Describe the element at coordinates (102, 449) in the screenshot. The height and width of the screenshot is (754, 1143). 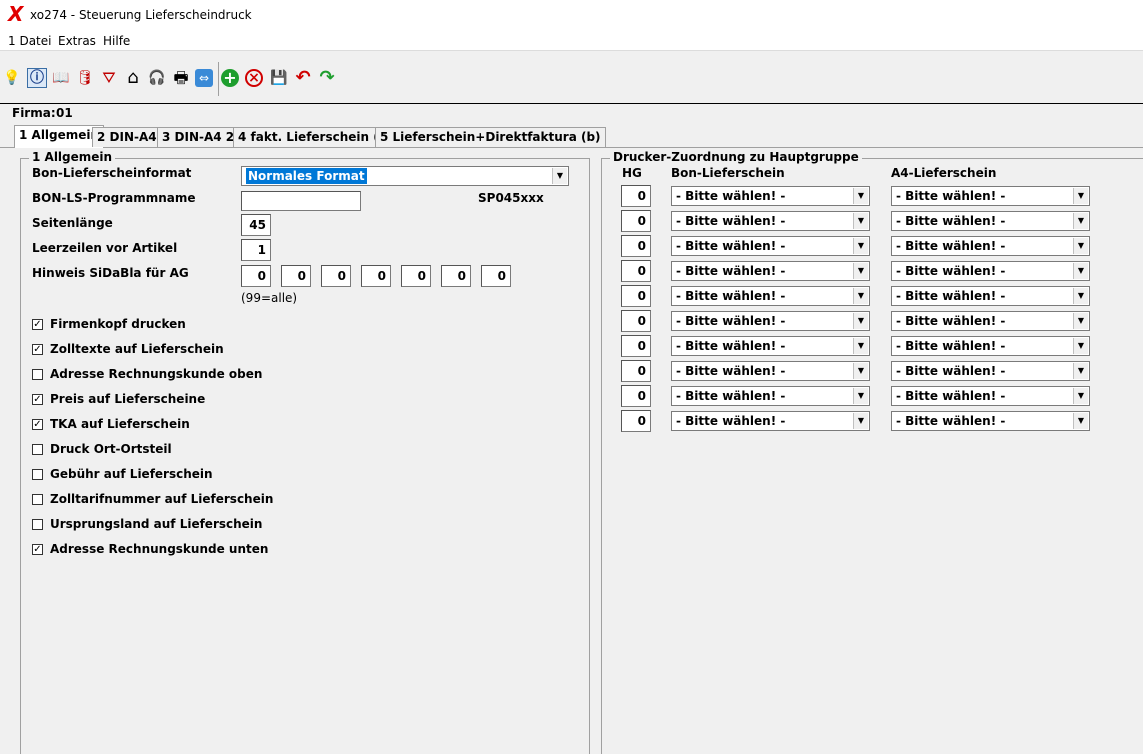
I see `checkbox-row: Druck Ort-Ortsteil` at that location.